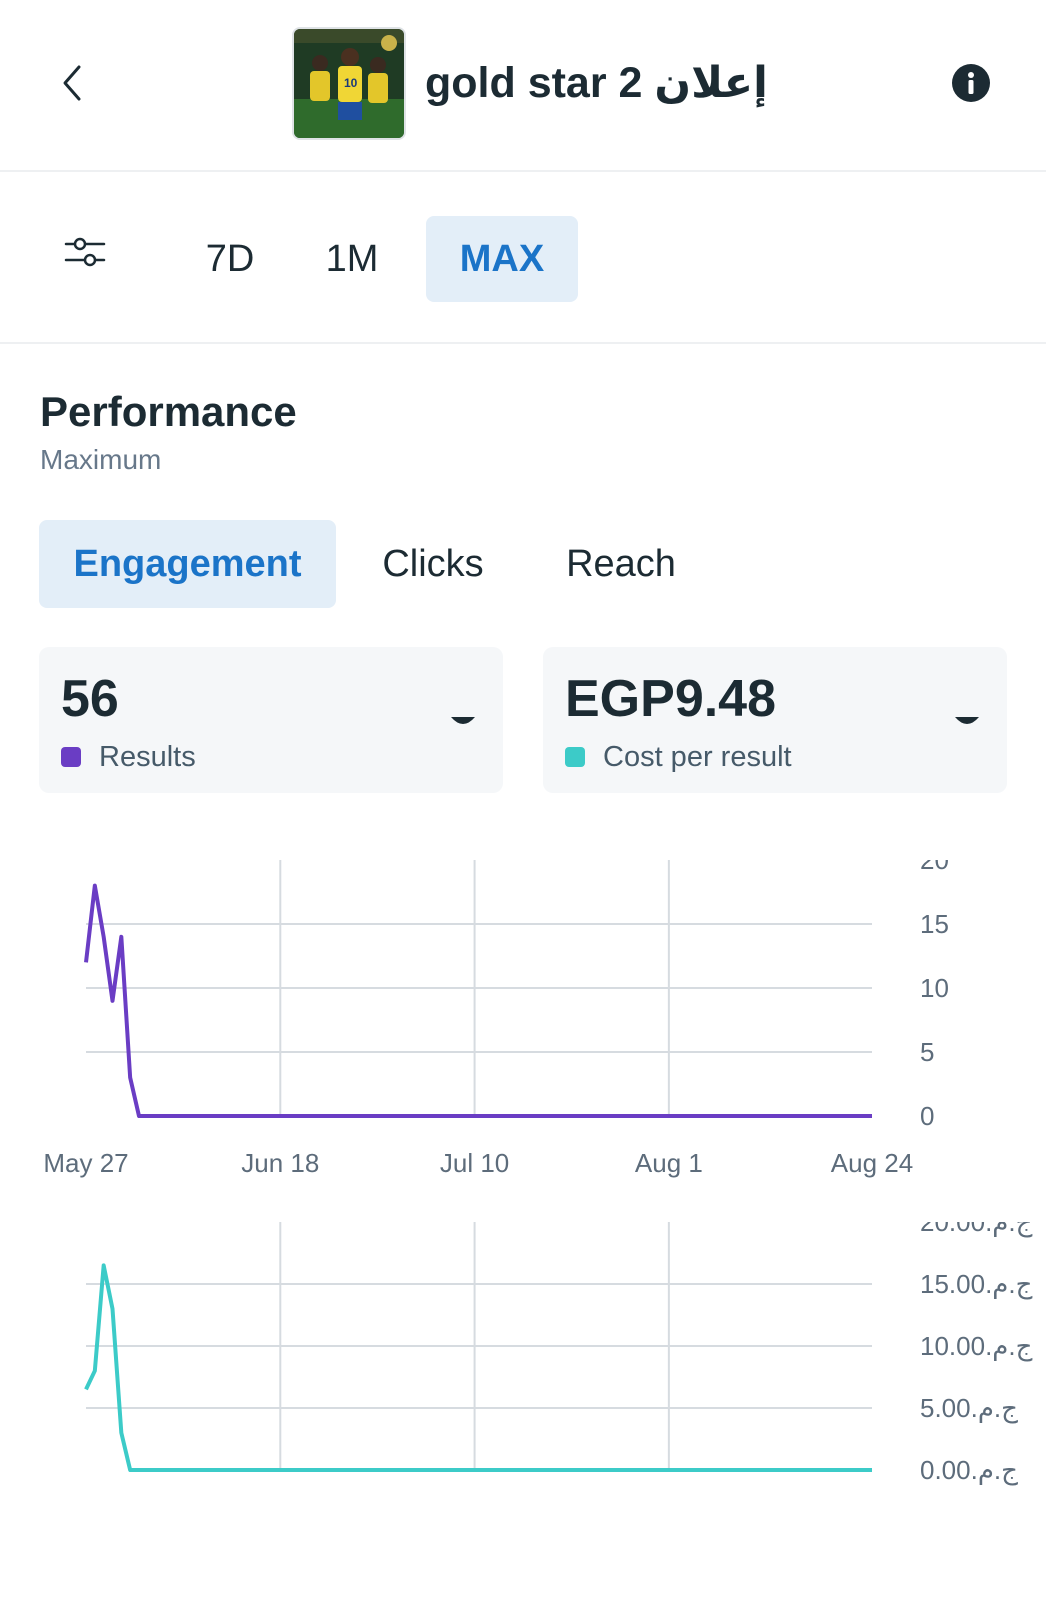 Image resolution: width=1046 pixels, height=1600 pixels. What do you see at coordinates (927, 1052) in the screenshot?
I see `y-tick-label: 5` at bounding box center [927, 1052].